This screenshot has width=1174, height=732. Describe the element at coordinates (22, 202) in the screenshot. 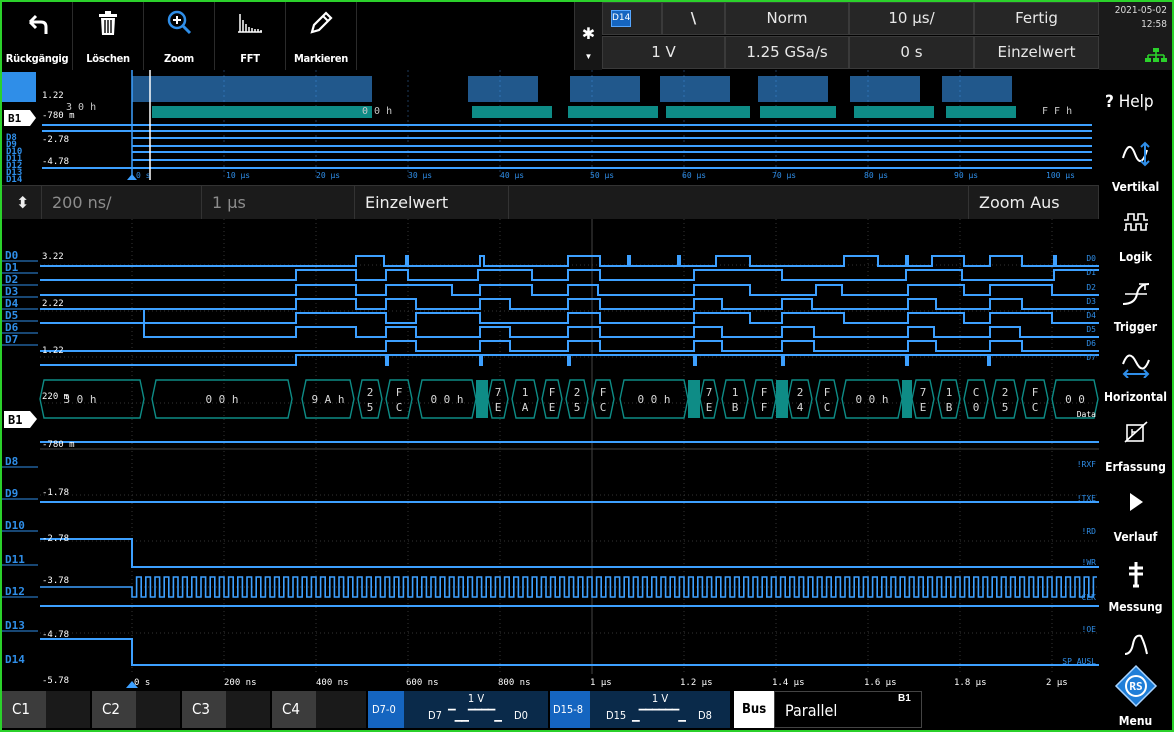

I see `zoom-updown-icon: ⬍` at that location.